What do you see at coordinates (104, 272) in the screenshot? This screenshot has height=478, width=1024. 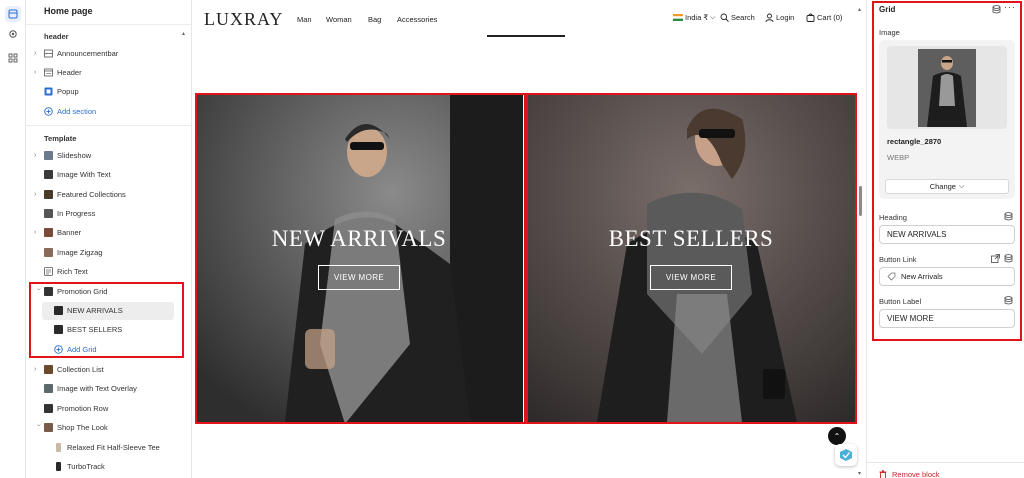 I see `sidebar-item-rich-text: Rich Text` at bounding box center [104, 272].